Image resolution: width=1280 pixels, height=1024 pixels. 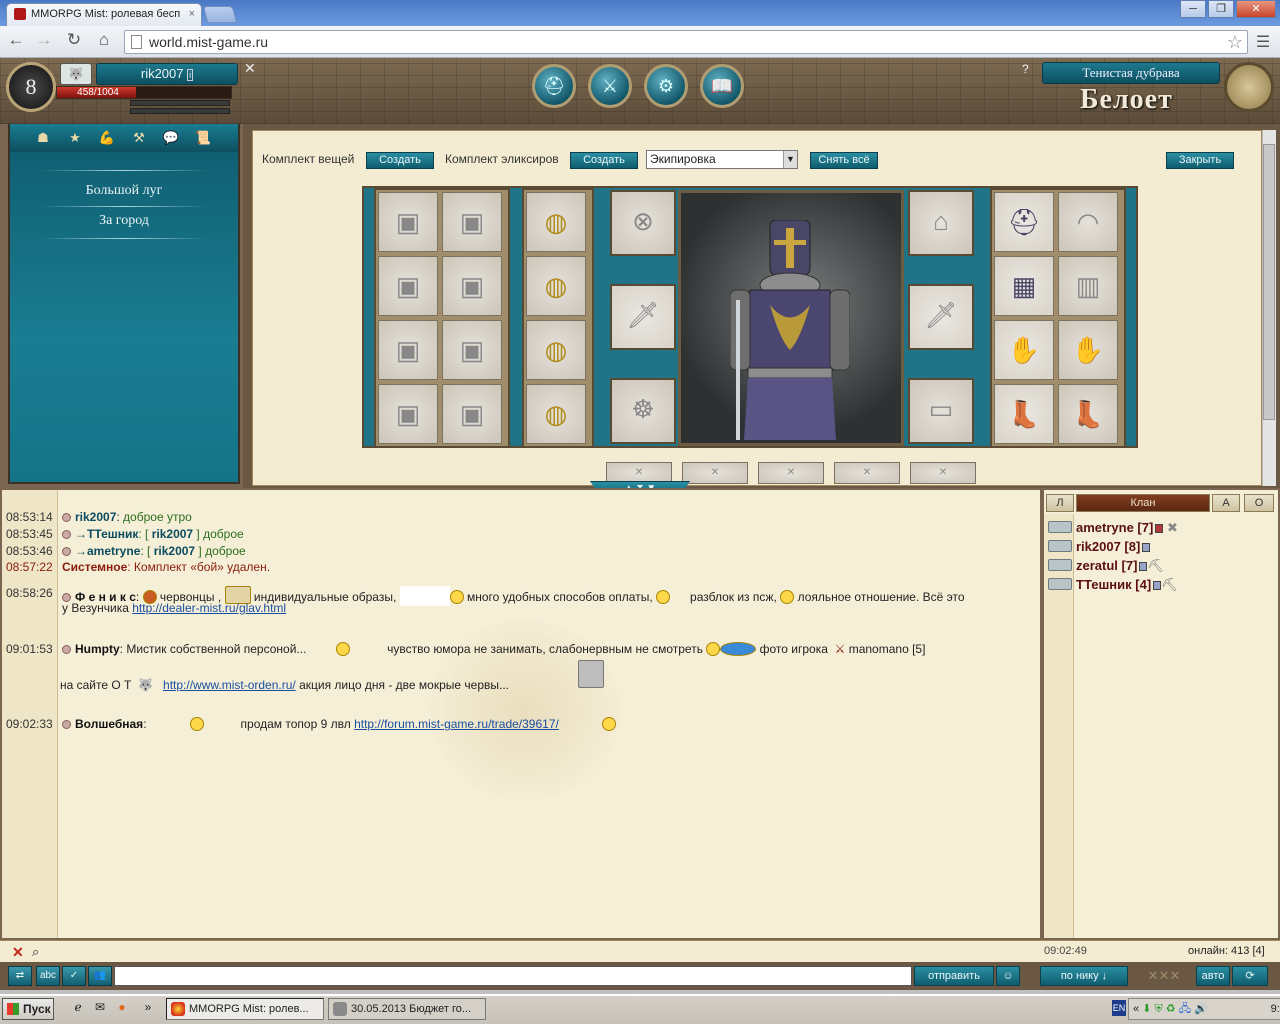 I want to click on chat-nick: →ametryne, so click(x=107, y=551).